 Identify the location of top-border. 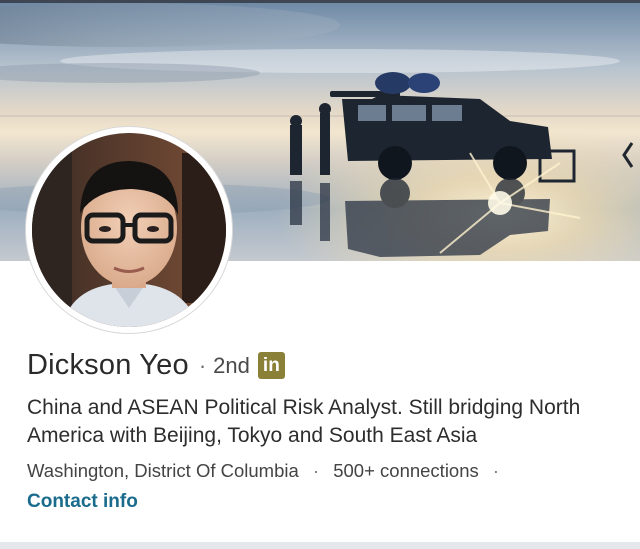
(320, 1).